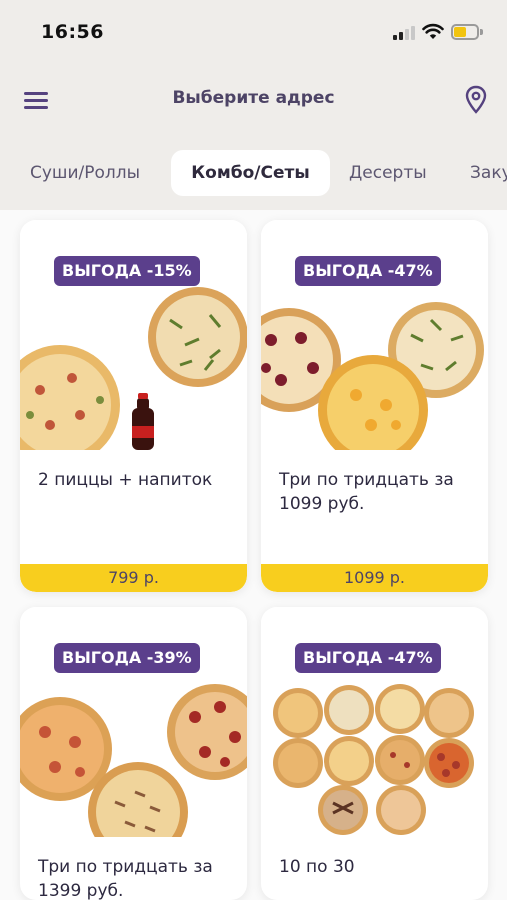 The width and height of the screenshot is (507, 900). Describe the element at coordinates (467, 32) in the screenshot. I see `battery-icon` at that location.